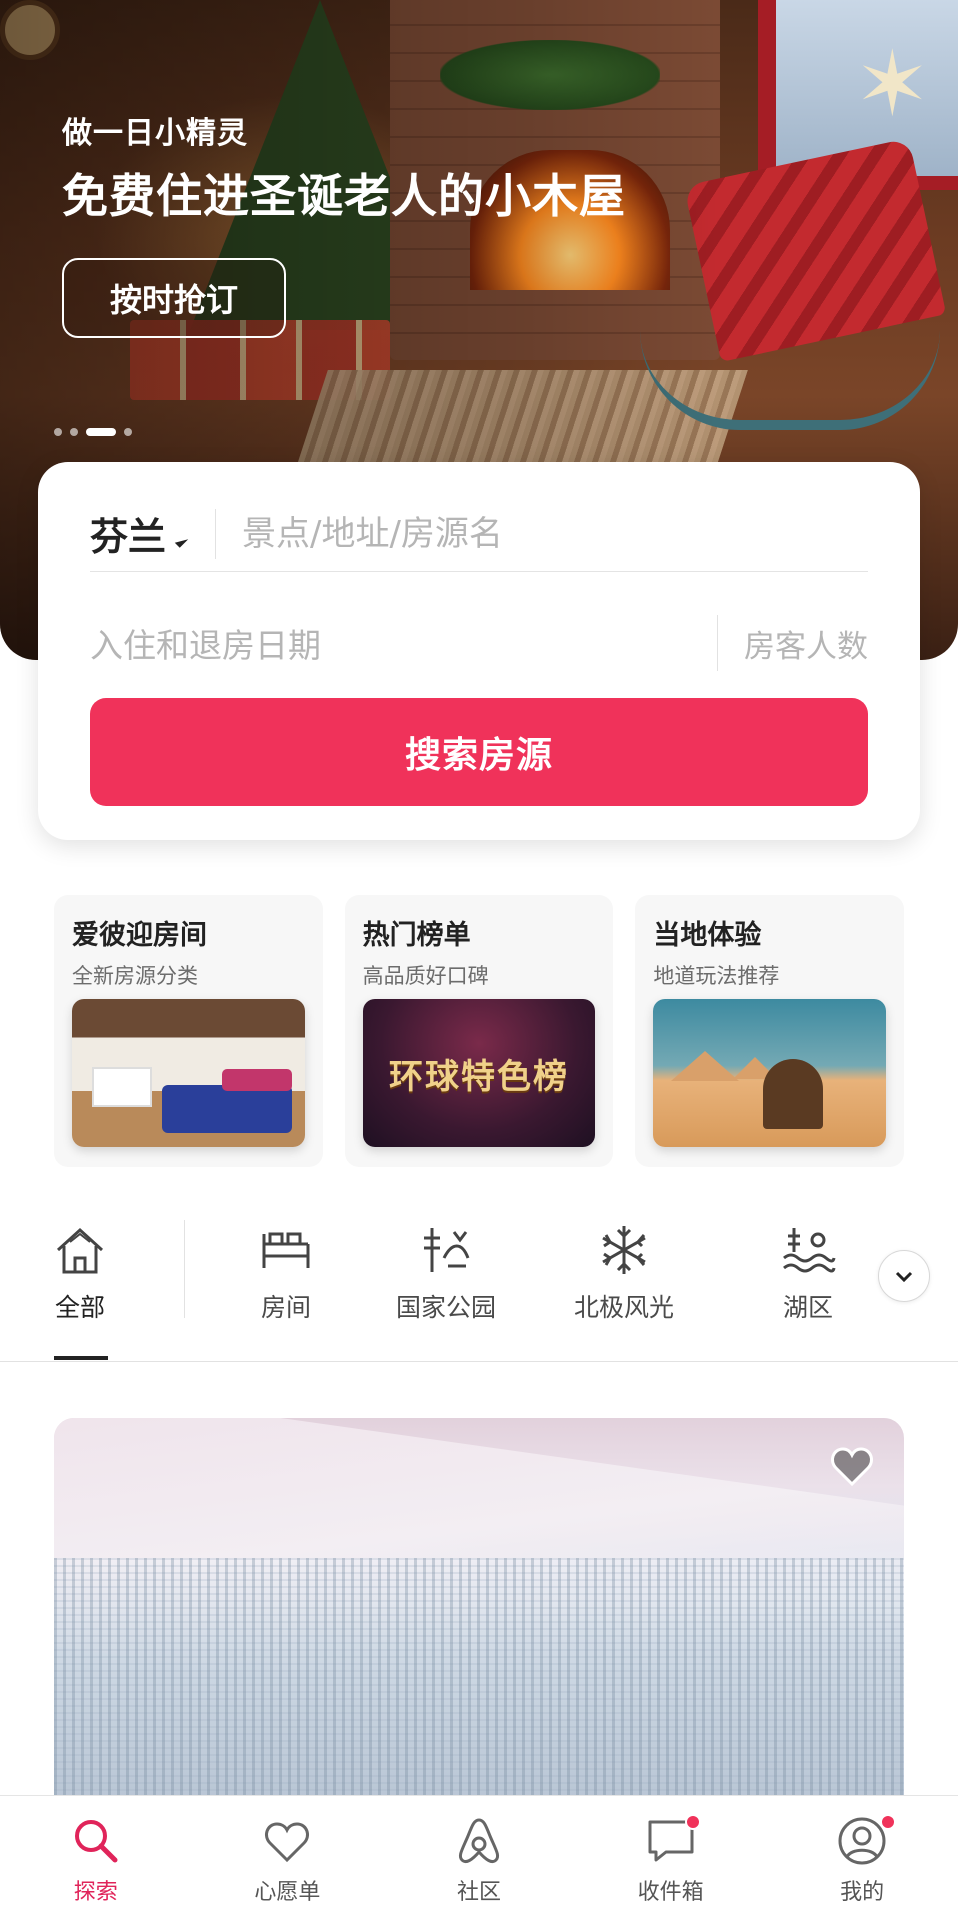  Describe the element at coordinates (285, 1307) in the screenshot. I see `category-label: 房间` at that location.